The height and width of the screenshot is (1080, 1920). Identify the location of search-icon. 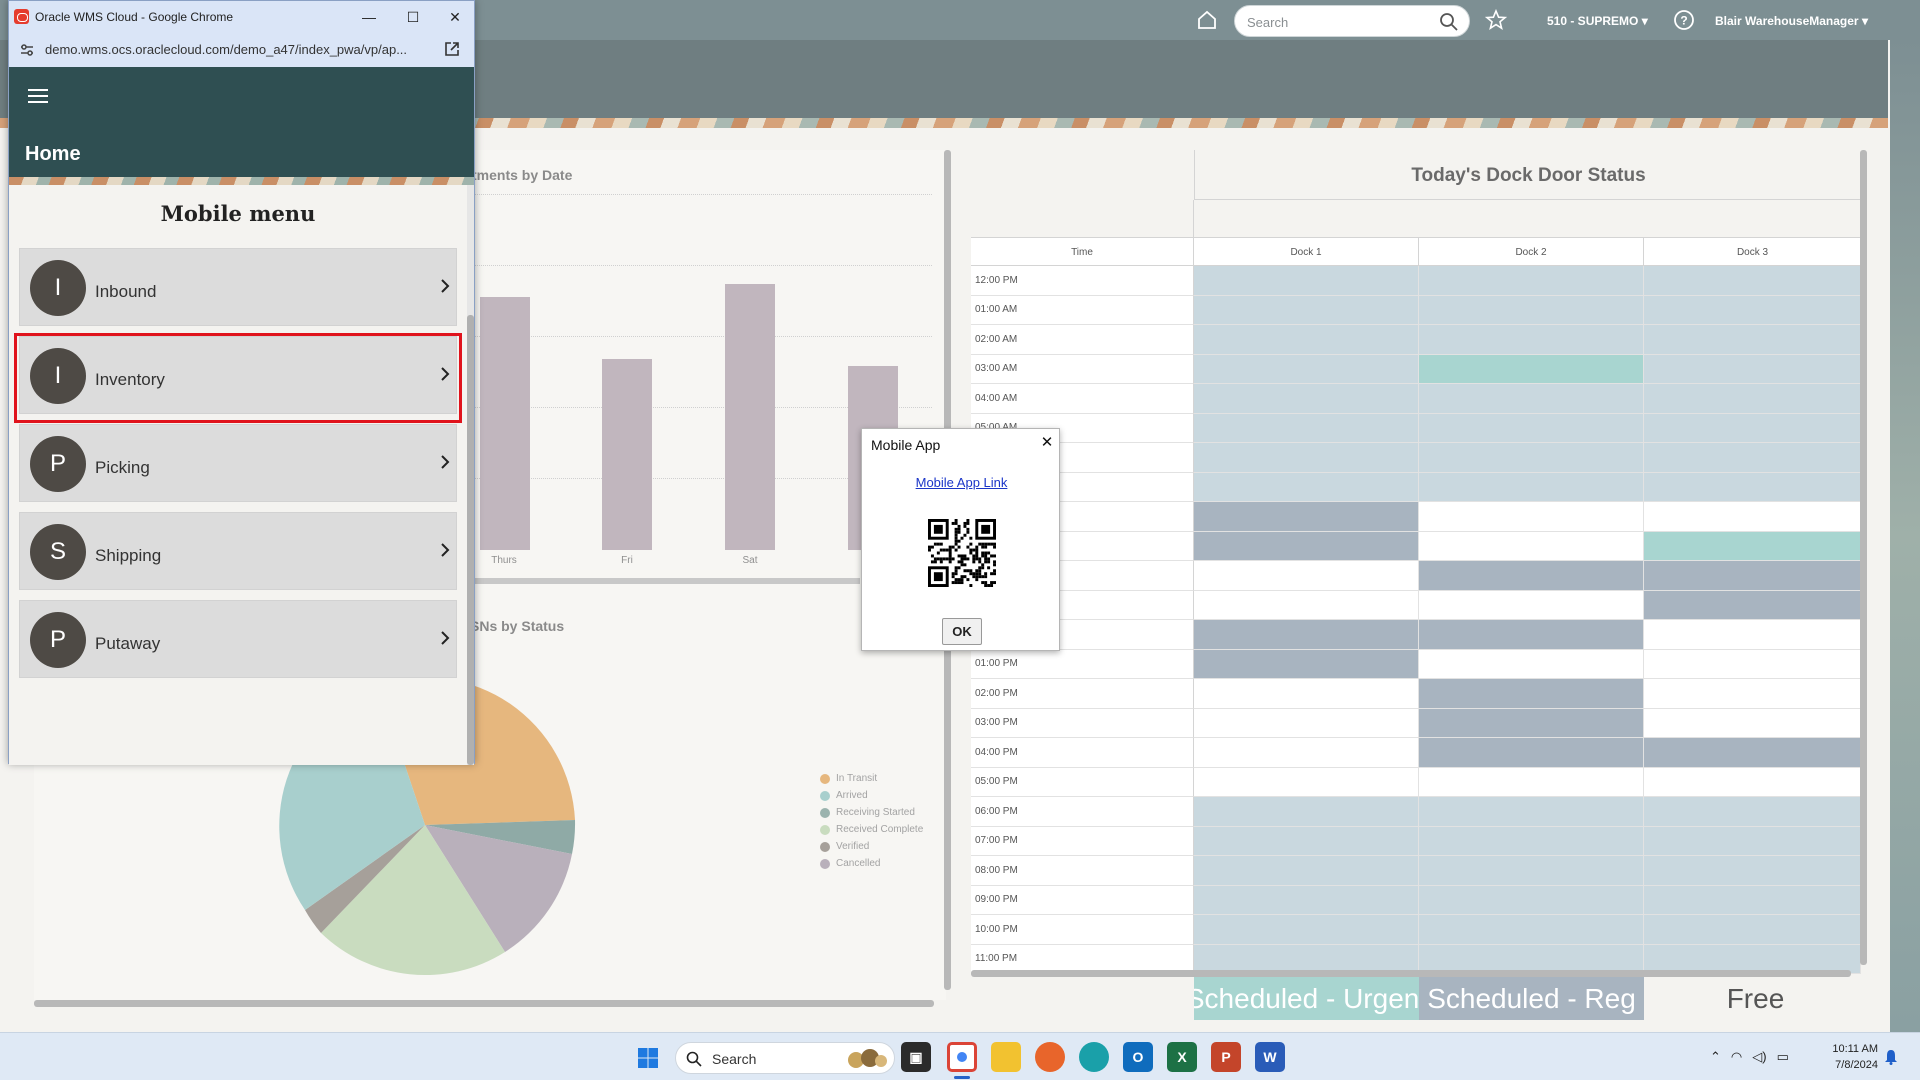
(1449, 22).